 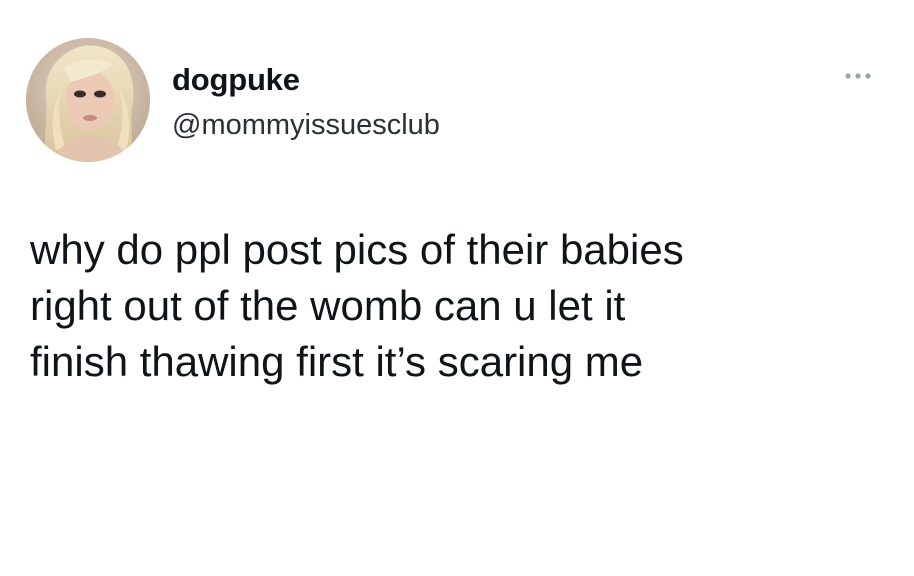 I want to click on more-options-button, so click(x=858, y=76).